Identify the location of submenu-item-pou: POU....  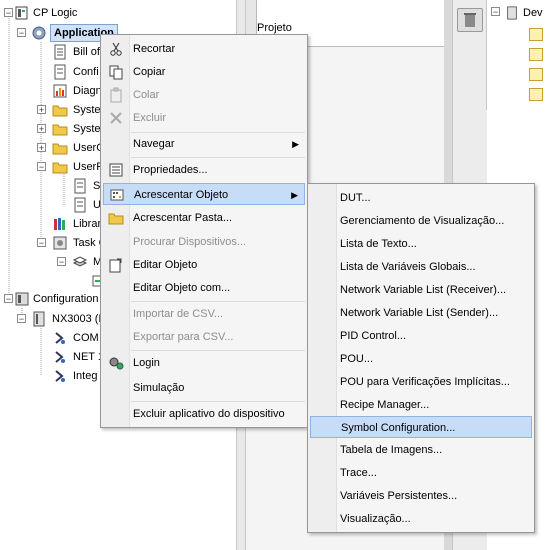
(421, 359).